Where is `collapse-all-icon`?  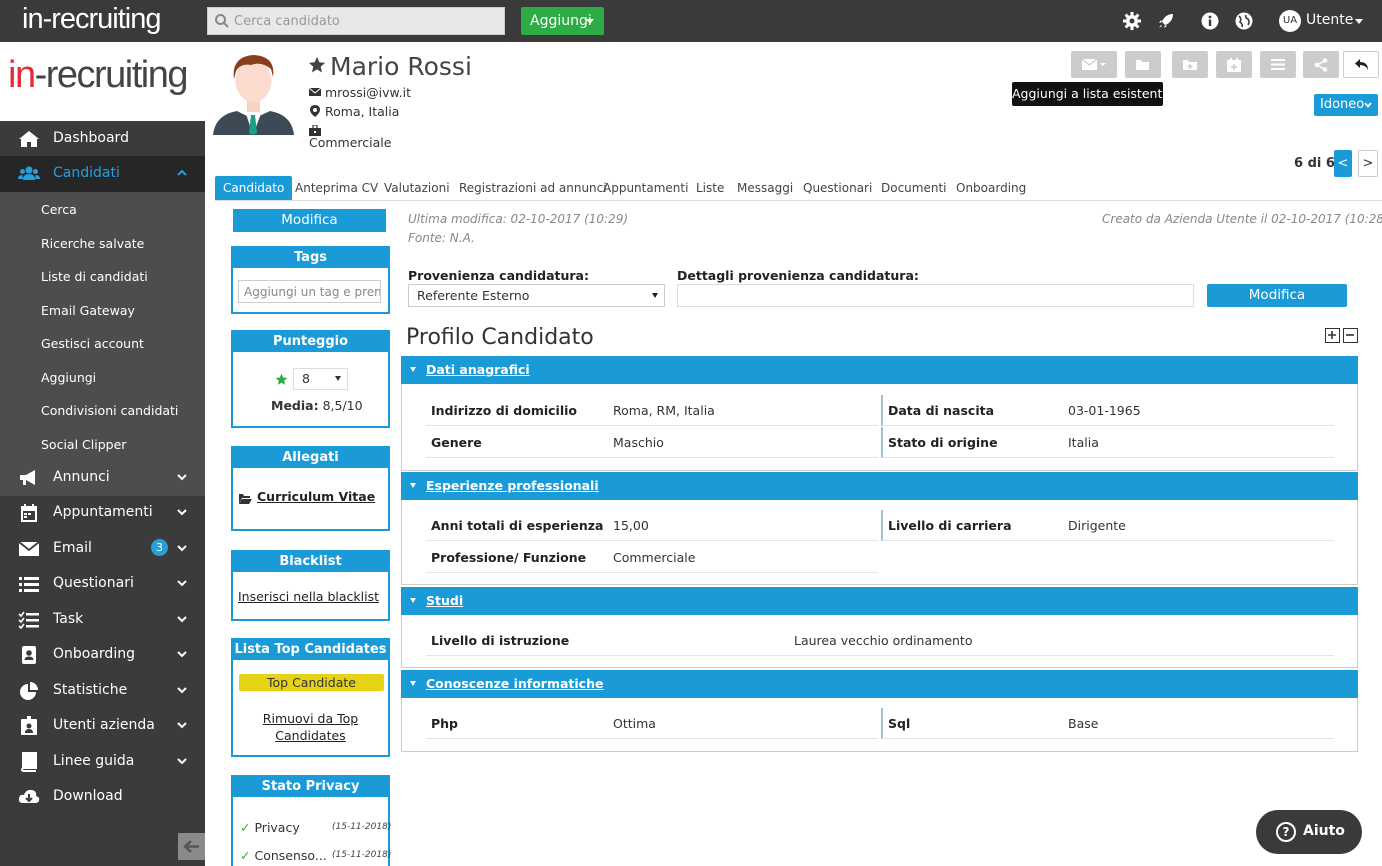
collapse-all-icon is located at coordinates (1350, 335).